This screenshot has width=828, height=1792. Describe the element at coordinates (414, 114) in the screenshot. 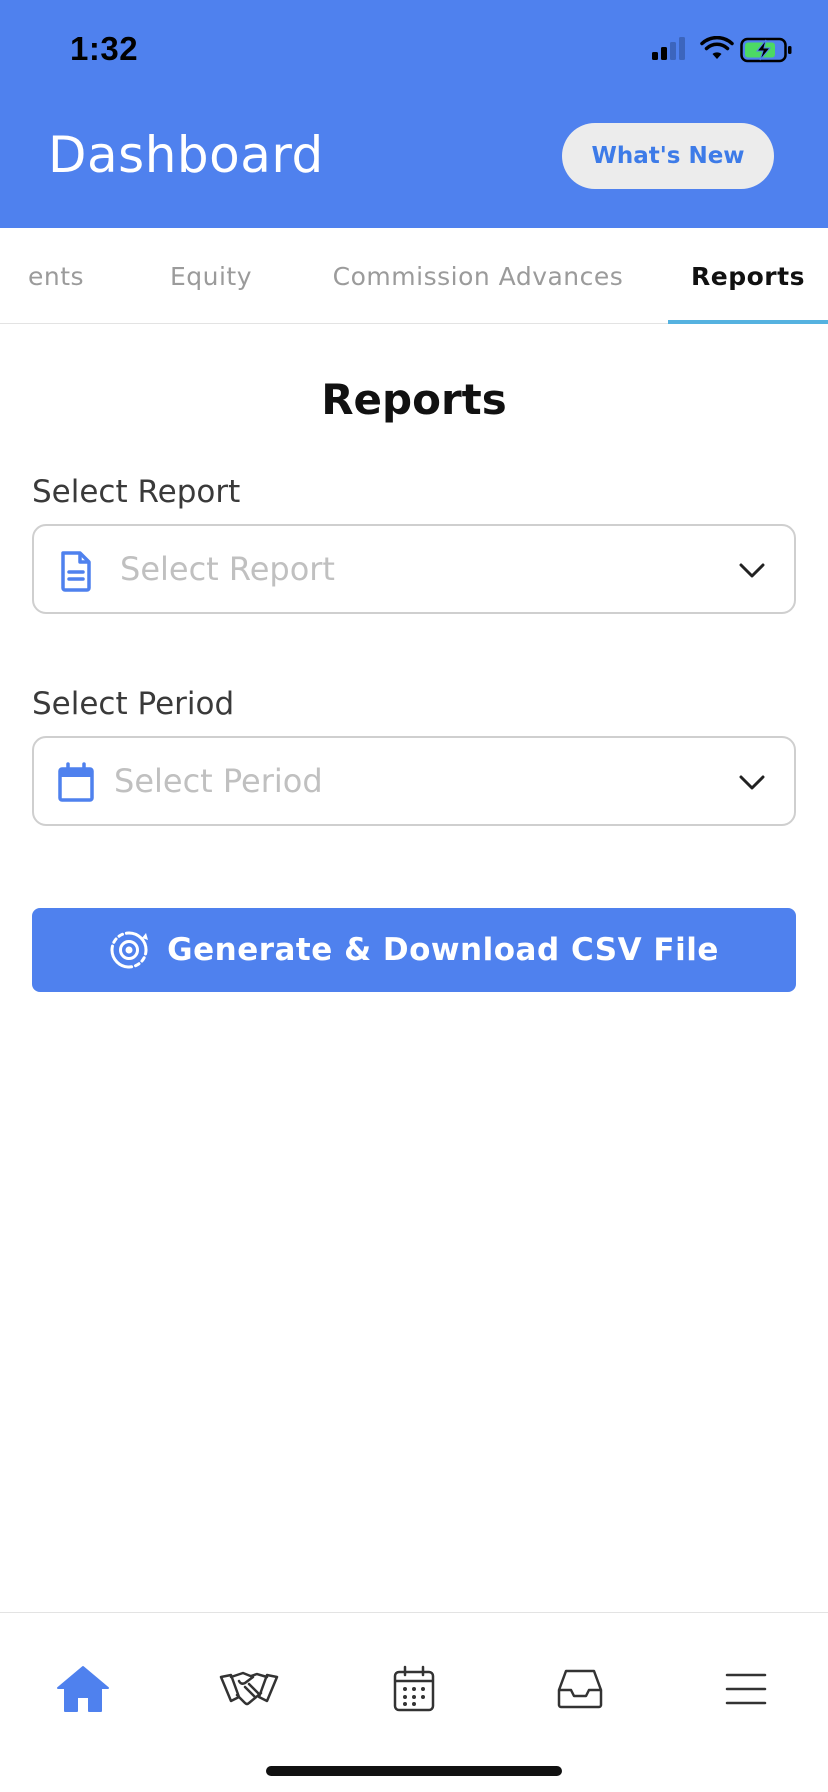

I see `app-header: 1:32 Dashboard What's New` at that location.